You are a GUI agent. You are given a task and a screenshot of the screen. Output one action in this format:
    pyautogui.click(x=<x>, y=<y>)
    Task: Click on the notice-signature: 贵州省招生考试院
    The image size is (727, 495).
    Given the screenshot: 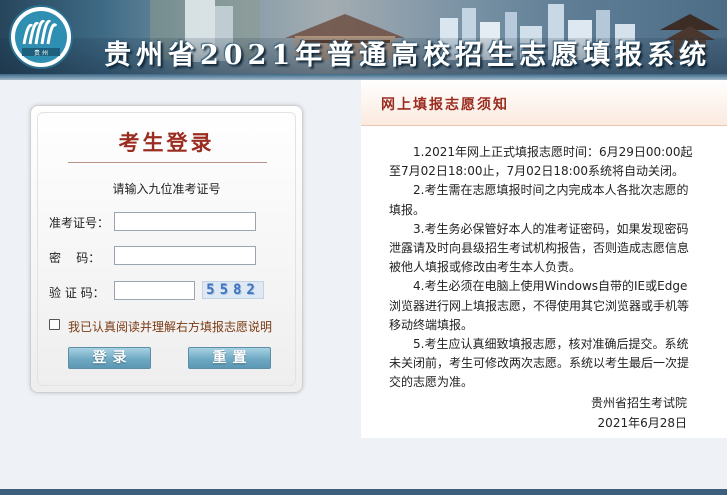 What is the action you would take?
    pyautogui.click(x=638, y=403)
    